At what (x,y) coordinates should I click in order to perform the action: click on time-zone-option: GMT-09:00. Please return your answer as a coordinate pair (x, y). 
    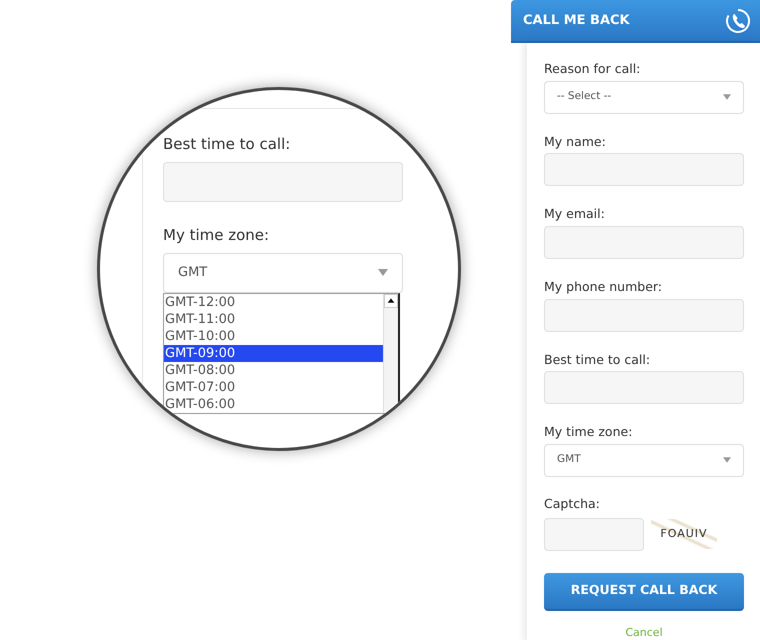
    Looking at the image, I should click on (273, 353).